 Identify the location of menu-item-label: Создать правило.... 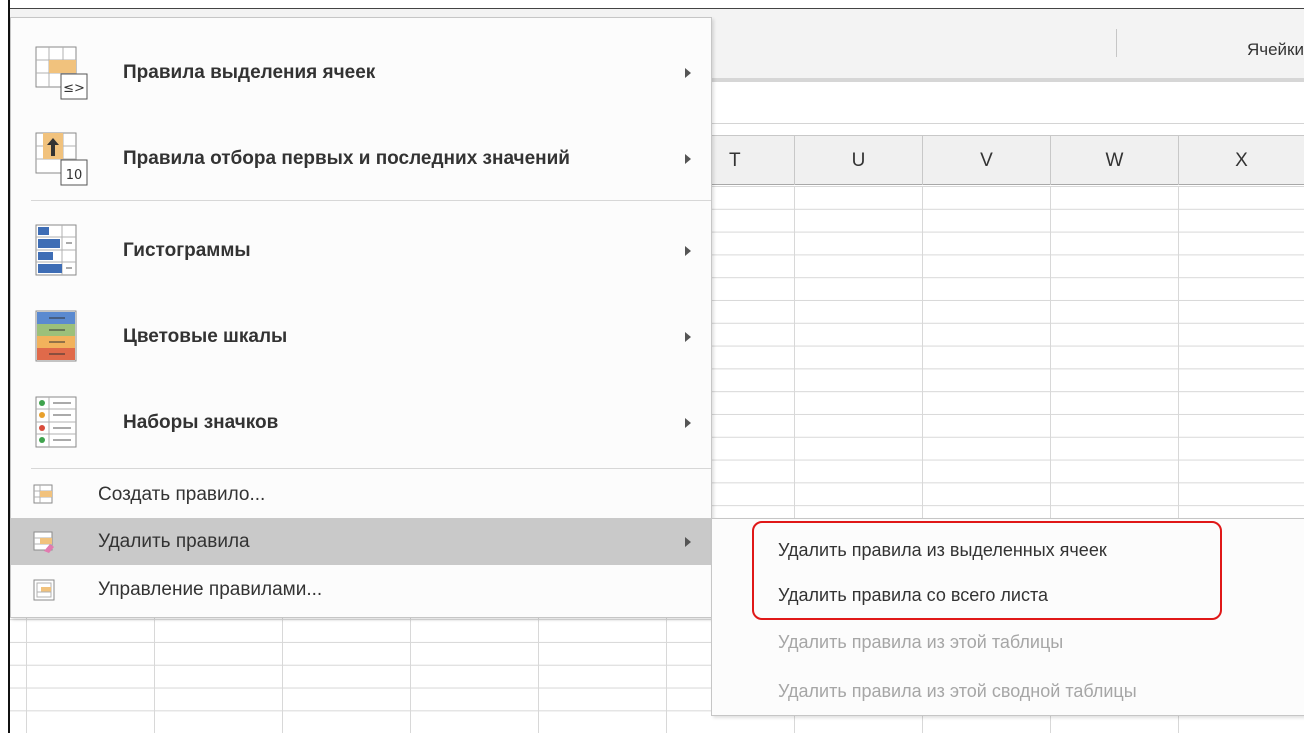
(182, 494).